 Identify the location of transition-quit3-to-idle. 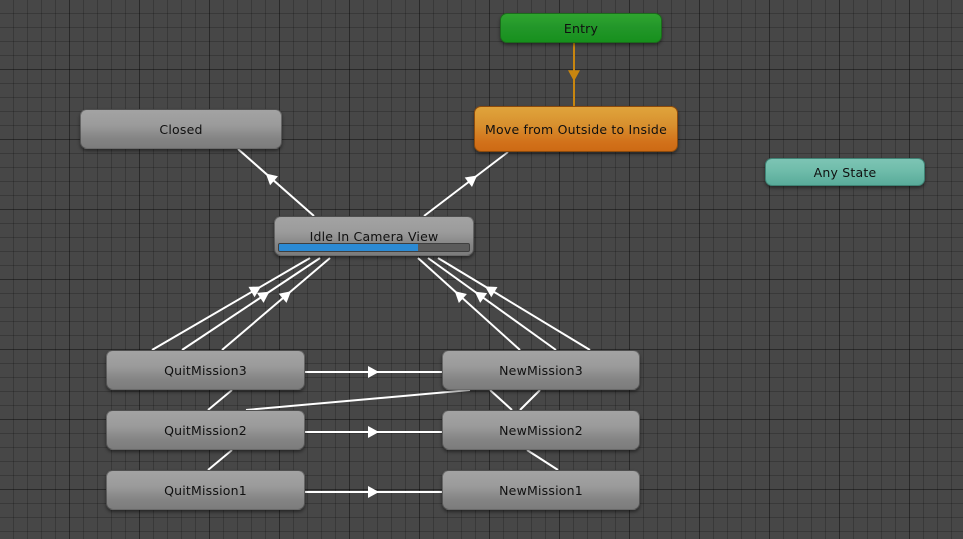
(276, 304).